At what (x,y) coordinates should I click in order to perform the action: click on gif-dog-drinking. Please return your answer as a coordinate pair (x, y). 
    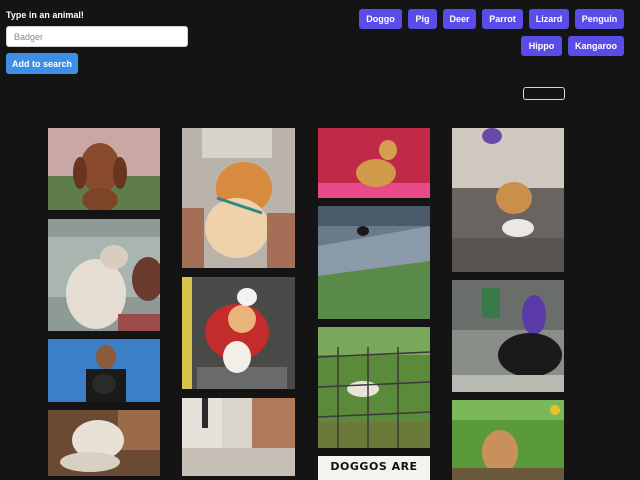
    Looking at the image, I should click on (508, 200).